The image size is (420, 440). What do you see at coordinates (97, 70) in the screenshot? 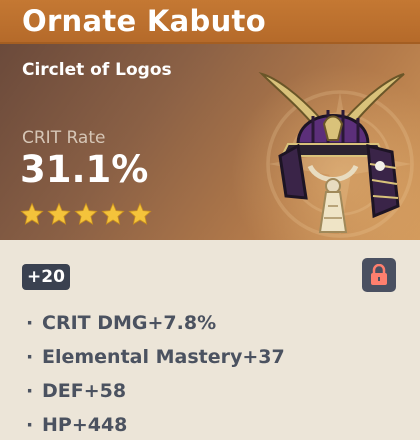
I see `artifact-slot-type: Circlet of Logos` at bounding box center [97, 70].